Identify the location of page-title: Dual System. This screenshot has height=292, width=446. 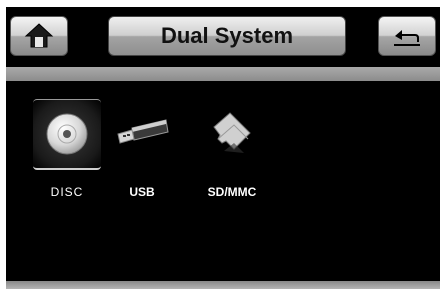
(227, 35).